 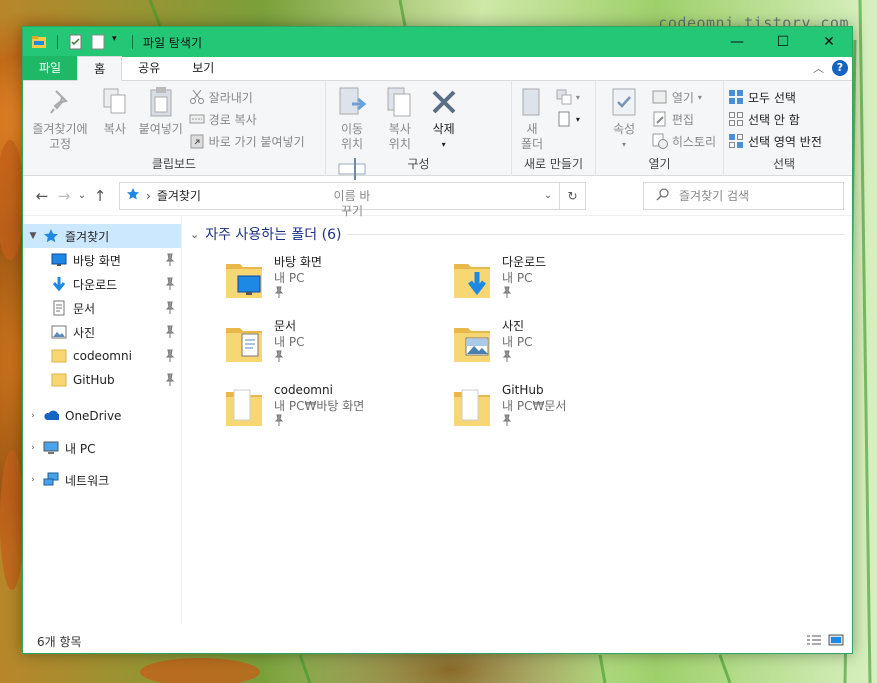 I want to click on organize-group: 이동 위치 복사 위치 삭제 ▾ 이름 바꾸기 구성, so click(x=419, y=149).